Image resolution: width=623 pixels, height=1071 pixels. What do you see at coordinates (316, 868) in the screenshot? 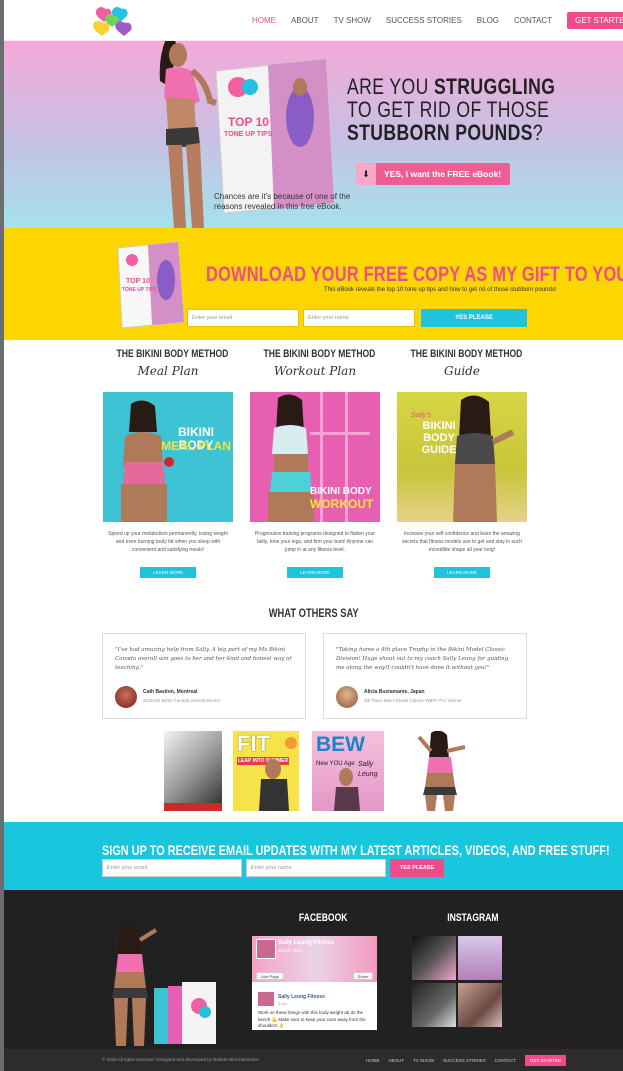
I see `signup-name-input: Enter your name` at bounding box center [316, 868].